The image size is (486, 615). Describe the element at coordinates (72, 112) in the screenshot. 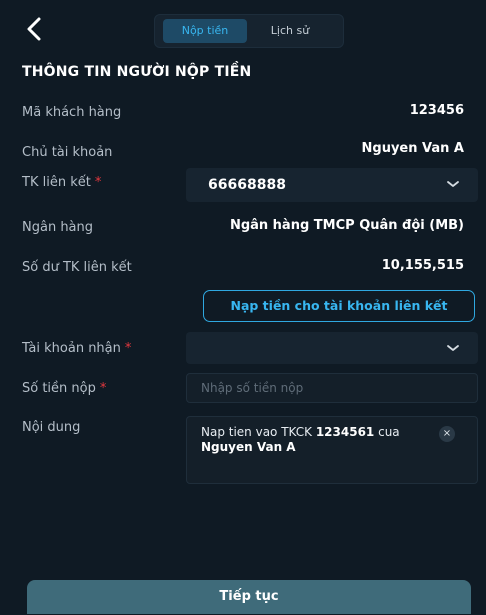

I see `customer-code-label: Mã khách hàng` at that location.